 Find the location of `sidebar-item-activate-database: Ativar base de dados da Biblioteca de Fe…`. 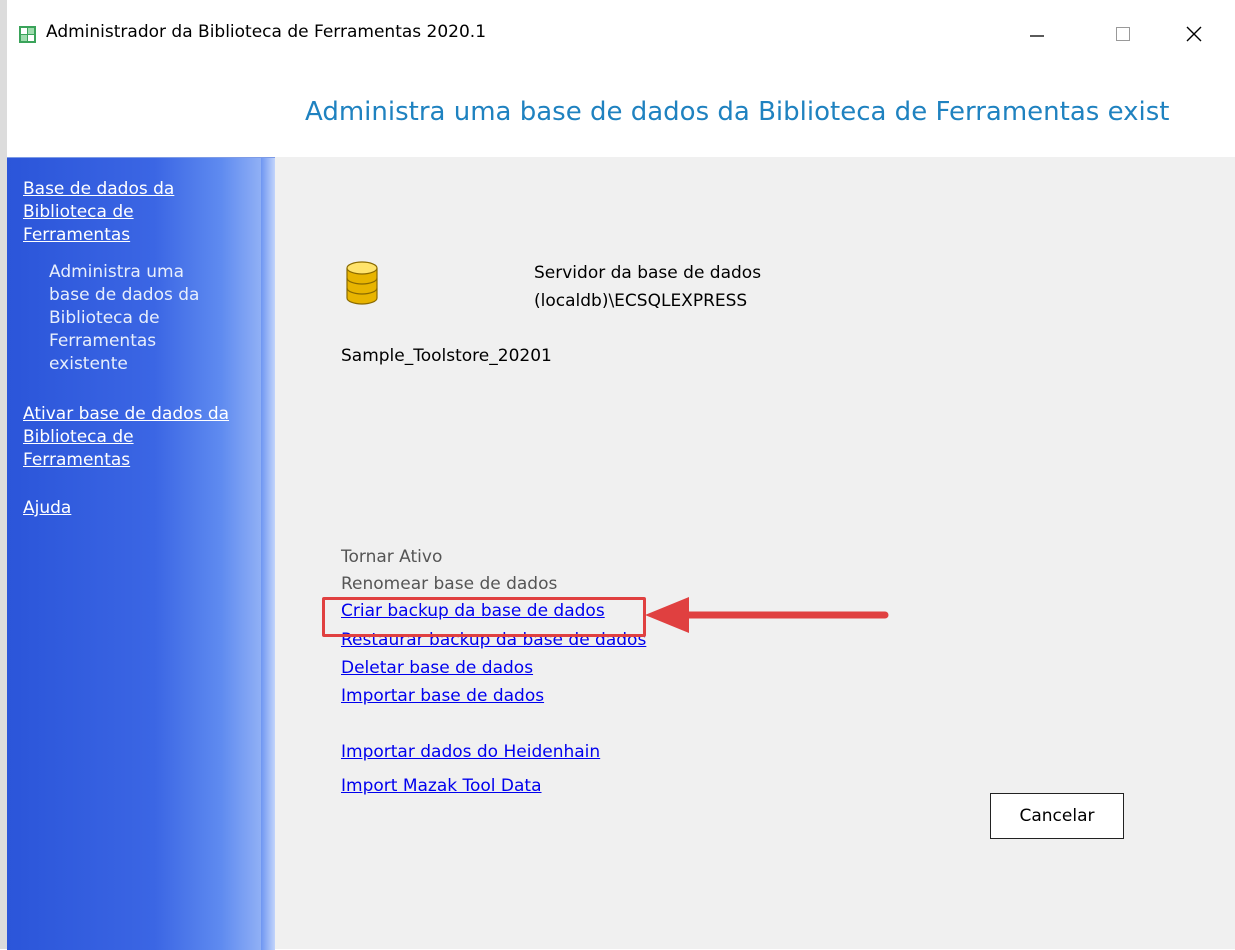

sidebar-item-activate-database: Ativar base de dados da Biblioteca de Fe… is located at coordinates (130, 437).